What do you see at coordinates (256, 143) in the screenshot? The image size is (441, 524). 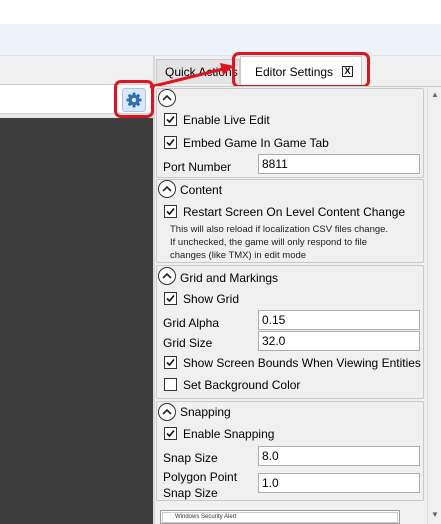 I see `embed-game-label: Embed Game In Game Tab` at bounding box center [256, 143].